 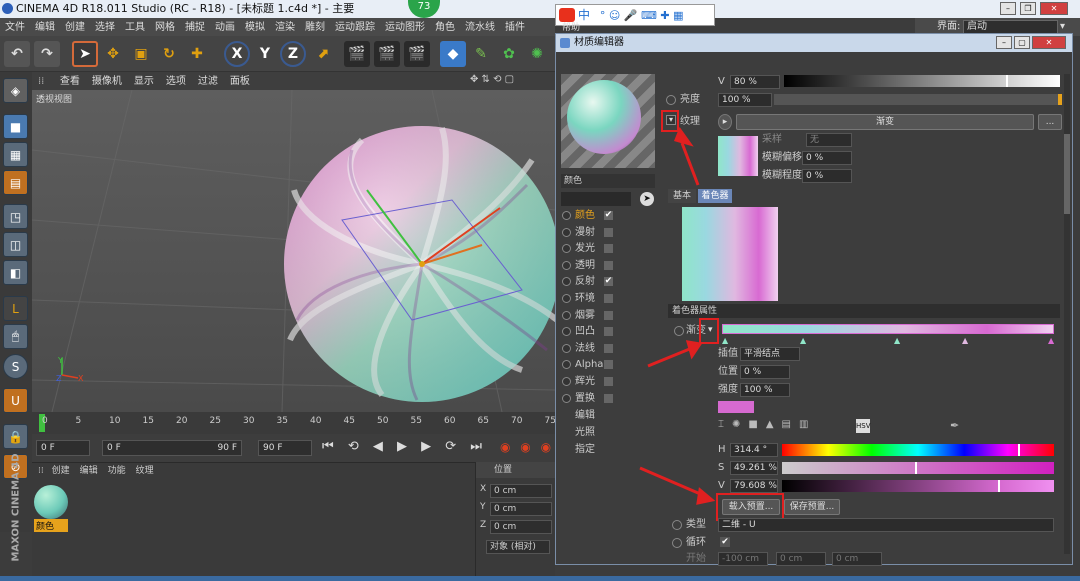 What do you see at coordinates (609, 216) in the screenshot?
I see `channel-item: 颜色 ✔` at bounding box center [609, 216].